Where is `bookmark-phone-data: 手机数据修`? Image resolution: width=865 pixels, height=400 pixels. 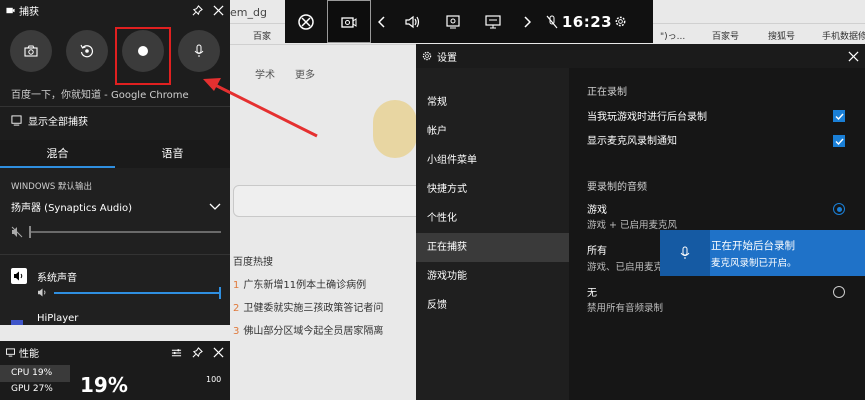
bookmark-phone-data: 手机数据修 is located at coordinates (843, 36).